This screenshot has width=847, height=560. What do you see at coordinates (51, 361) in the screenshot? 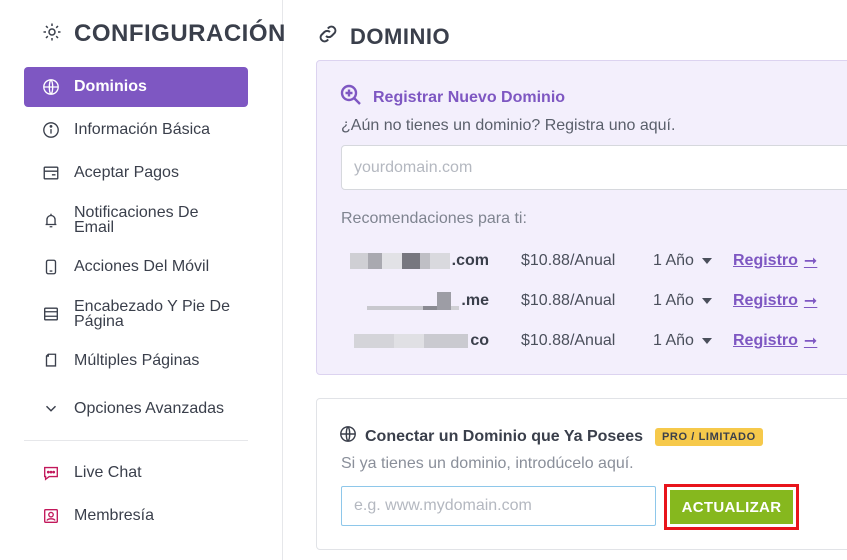
I see `pages-icon` at bounding box center [51, 361].